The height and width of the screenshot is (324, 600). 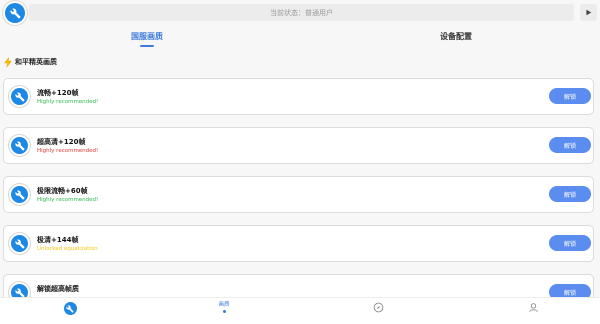 I want to click on card-title: 极清+144帧, so click(x=58, y=240).